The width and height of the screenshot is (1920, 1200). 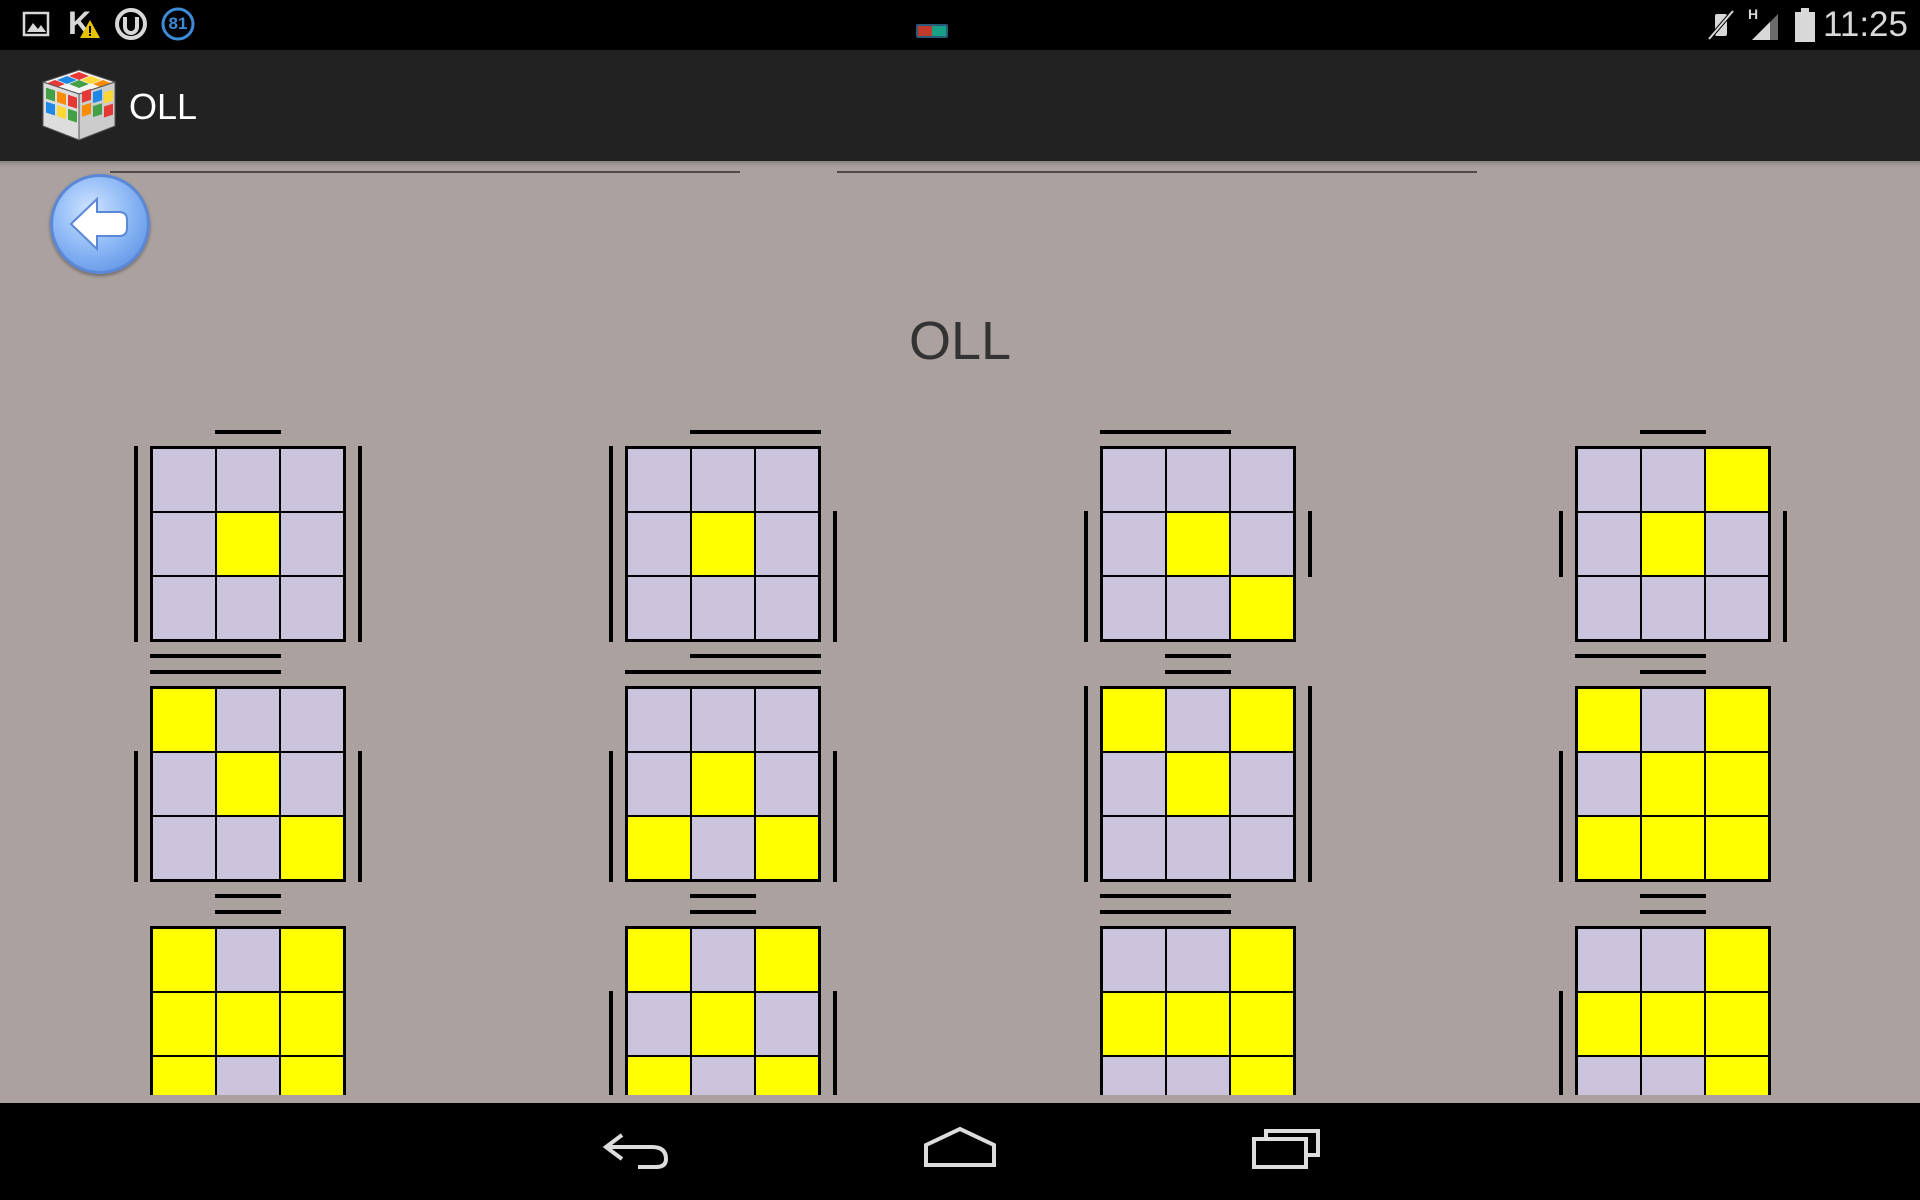 I want to click on page-title: OLL, so click(x=960, y=341).